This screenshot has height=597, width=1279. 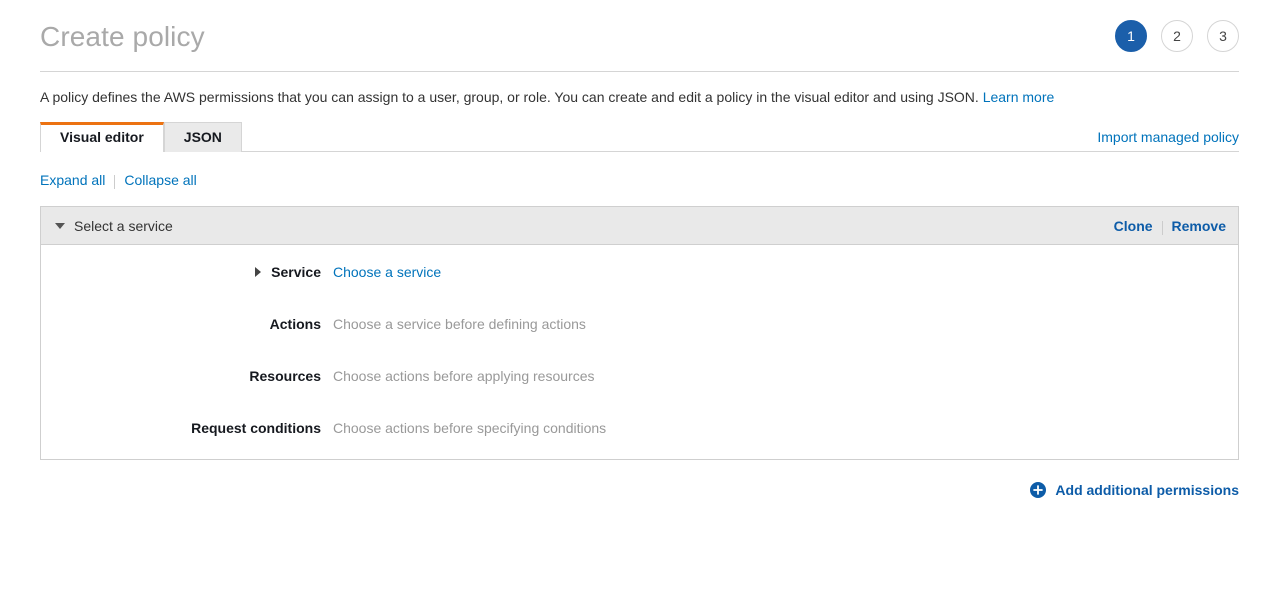 What do you see at coordinates (1147, 490) in the screenshot?
I see `add-additional-permissions-label: Add additional permissions` at bounding box center [1147, 490].